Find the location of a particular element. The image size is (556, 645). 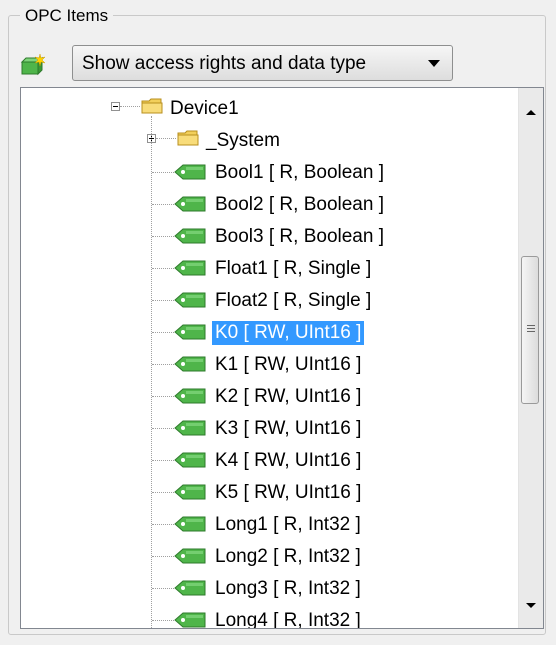

collapse-icon is located at coordinates (115, 106).